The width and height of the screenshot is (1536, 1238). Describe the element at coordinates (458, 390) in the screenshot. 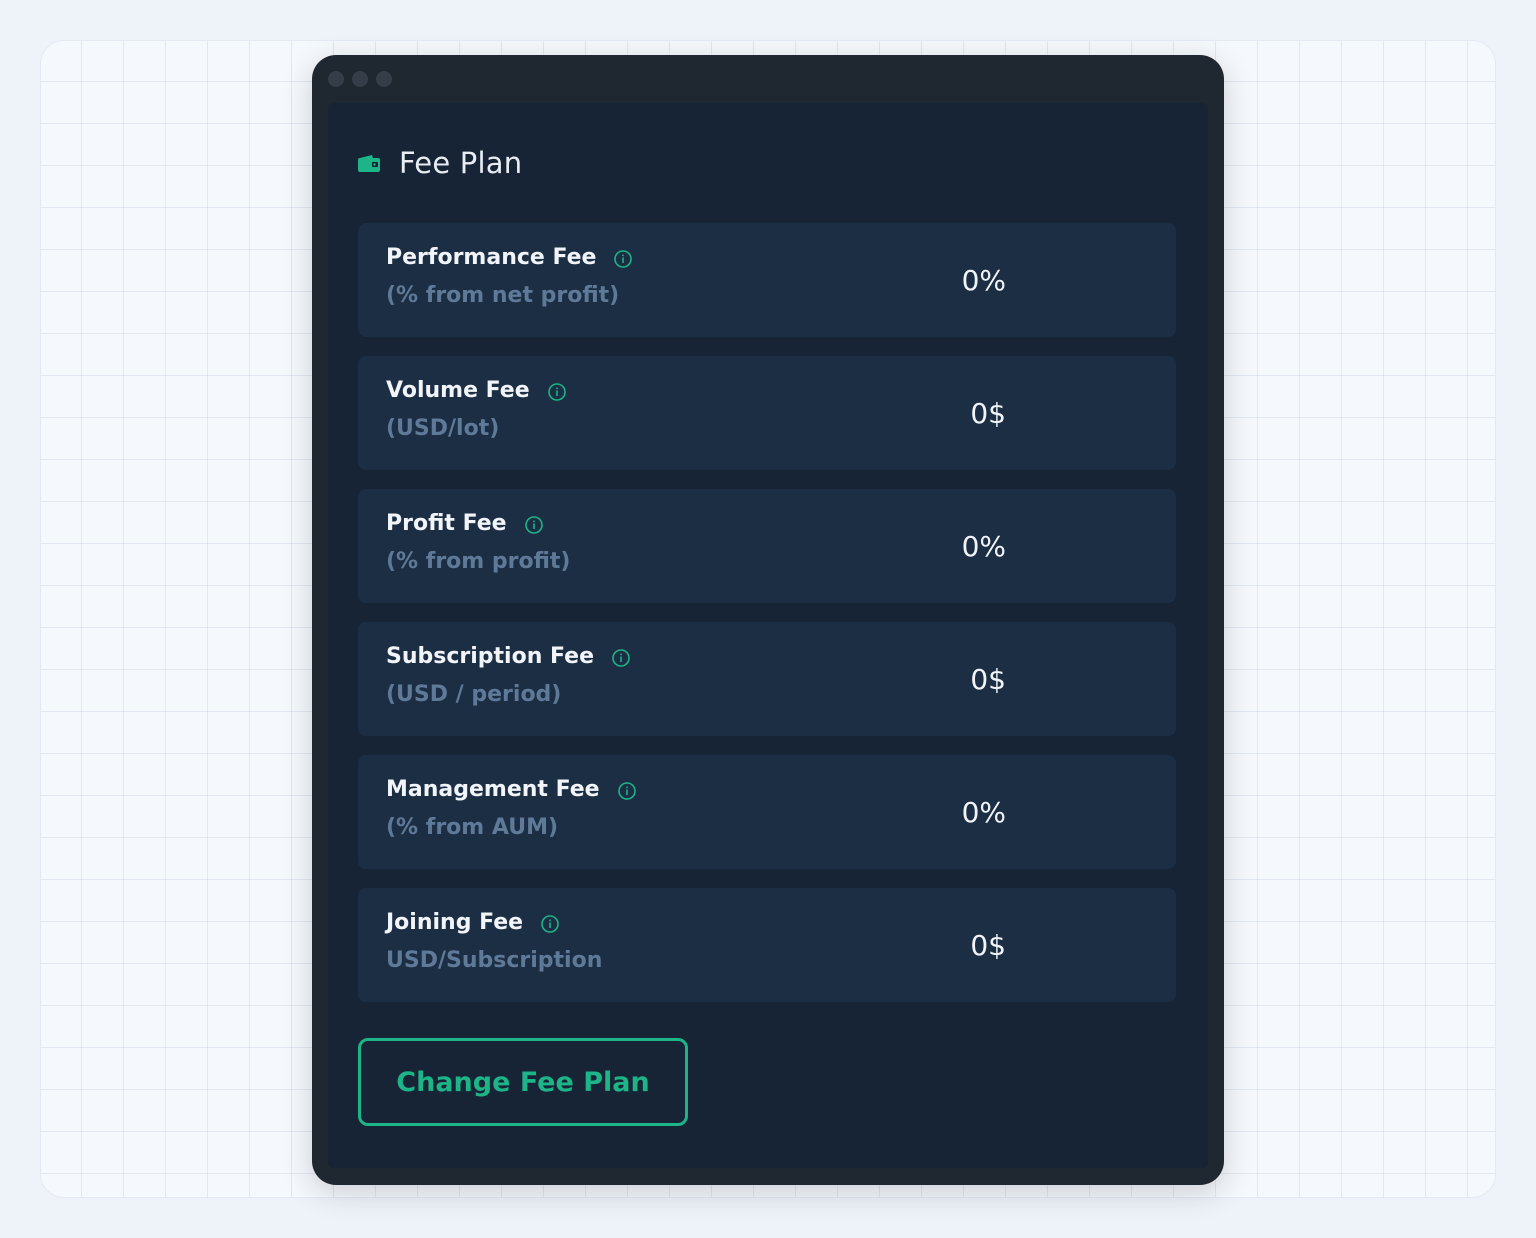

I see `fee-label-text: Volume Fee` at that location.